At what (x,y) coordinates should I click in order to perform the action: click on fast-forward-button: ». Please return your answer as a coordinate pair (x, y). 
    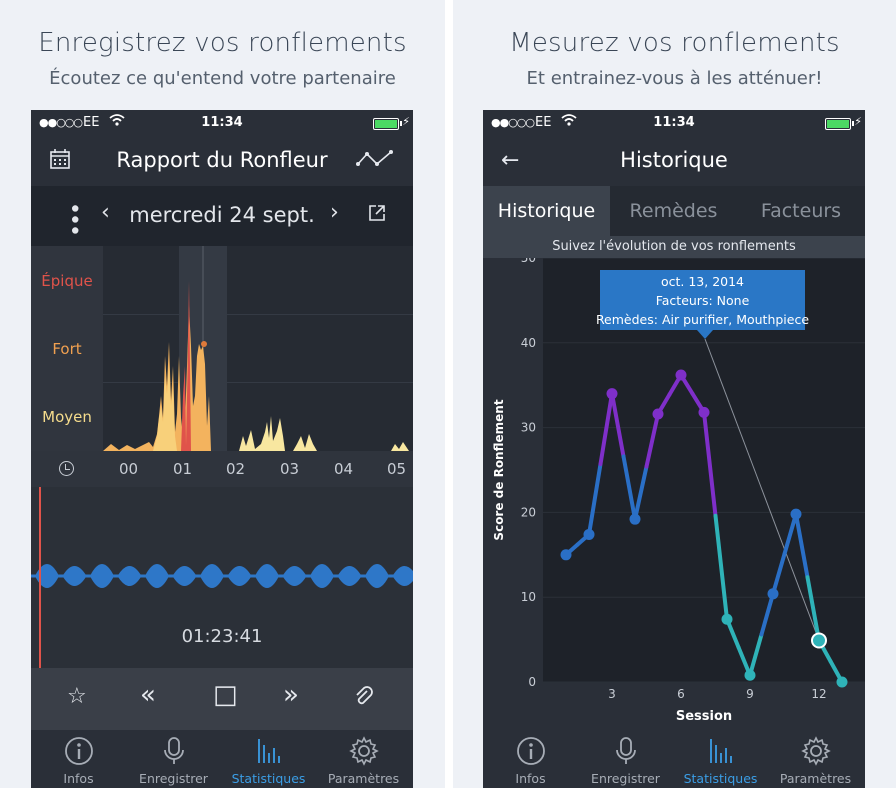
    Looking at the image, I should click on (291, 695).